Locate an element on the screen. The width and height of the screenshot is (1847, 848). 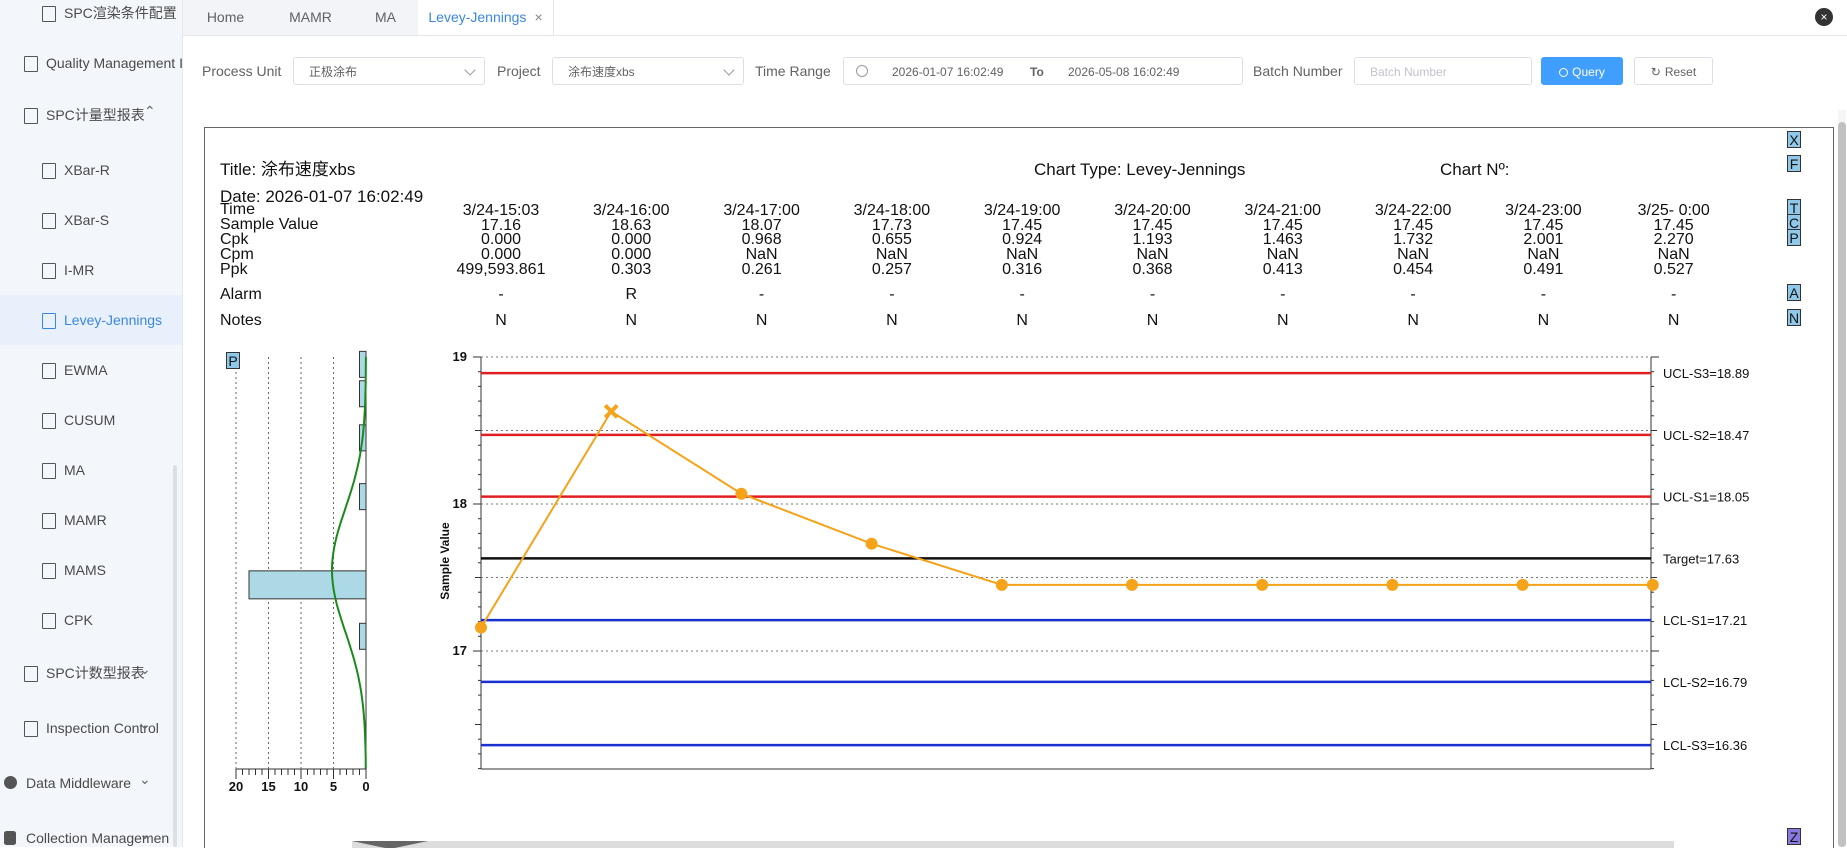
sidebar-item: MAMR is located at coordinates (91, 520).